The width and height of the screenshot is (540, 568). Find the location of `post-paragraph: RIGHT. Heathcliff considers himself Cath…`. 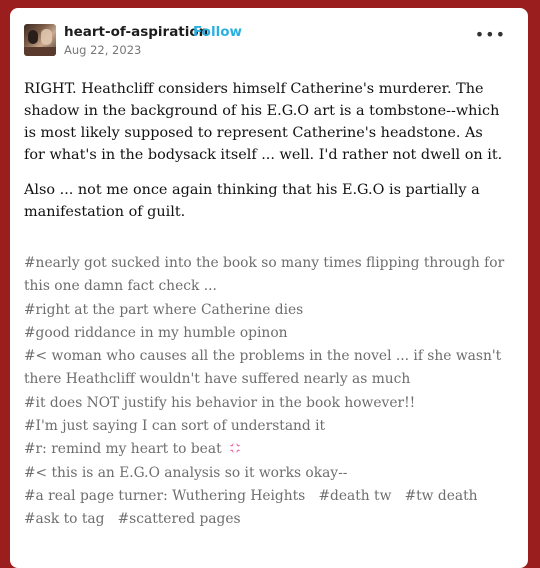

post-paragraph: RIGHT. Heathcliff considers himself Cath… is located at coordinates (263, 122).